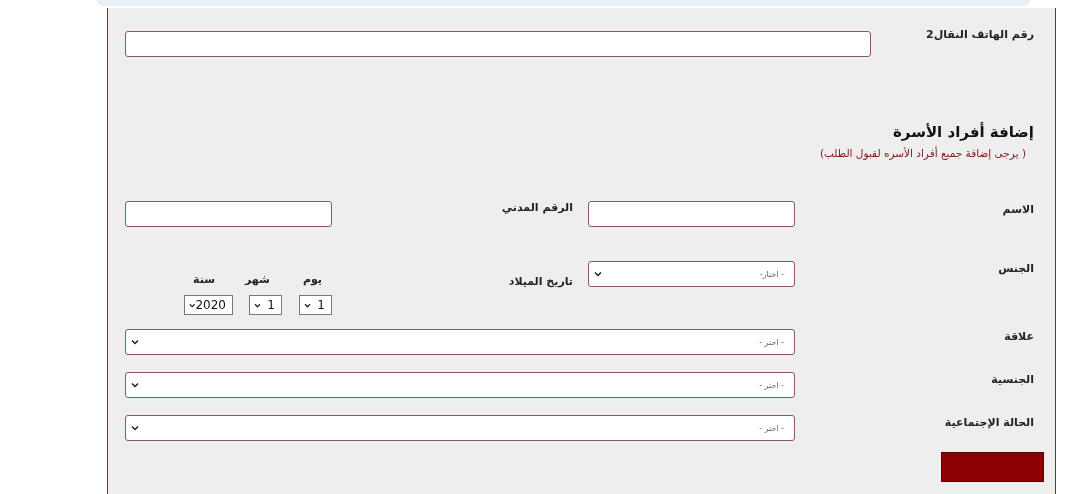 The height and width of the screenshot is (494, 1080). I want to click on section-title: إضافة أفراد الأسرة, so click(963, 132).